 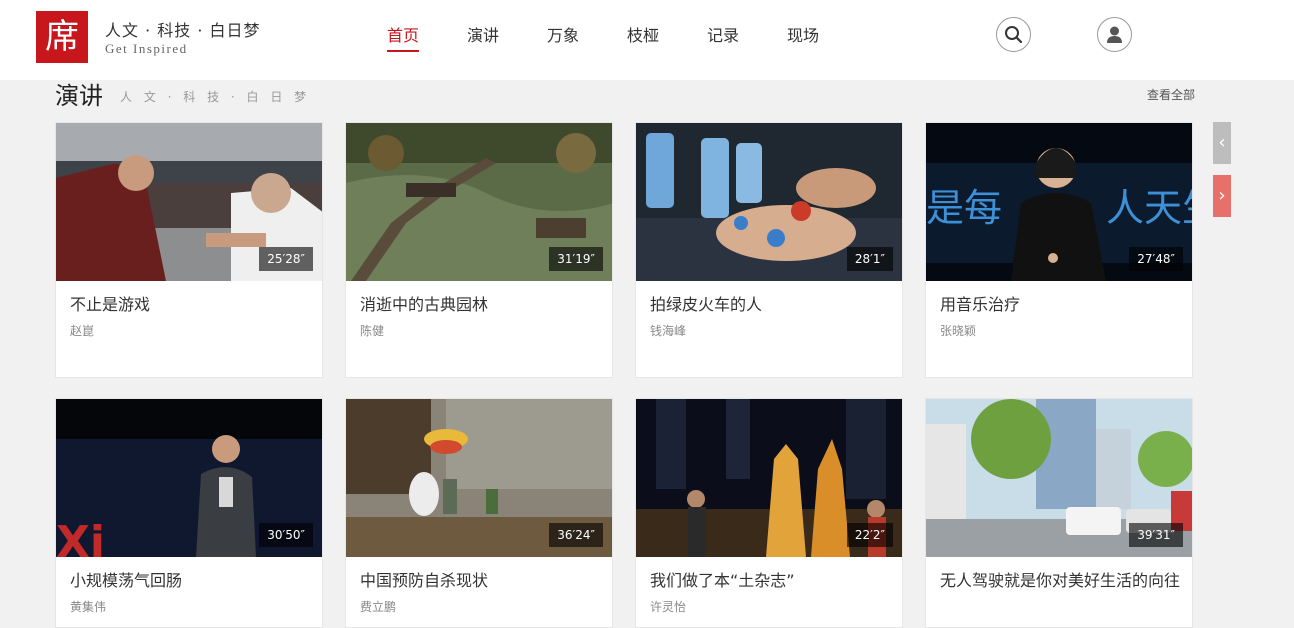 What do you see at coordinates (1156, 535) in the screenshot?
I see `duration-badge: 39′31″` at bounding box center [1156, 535].